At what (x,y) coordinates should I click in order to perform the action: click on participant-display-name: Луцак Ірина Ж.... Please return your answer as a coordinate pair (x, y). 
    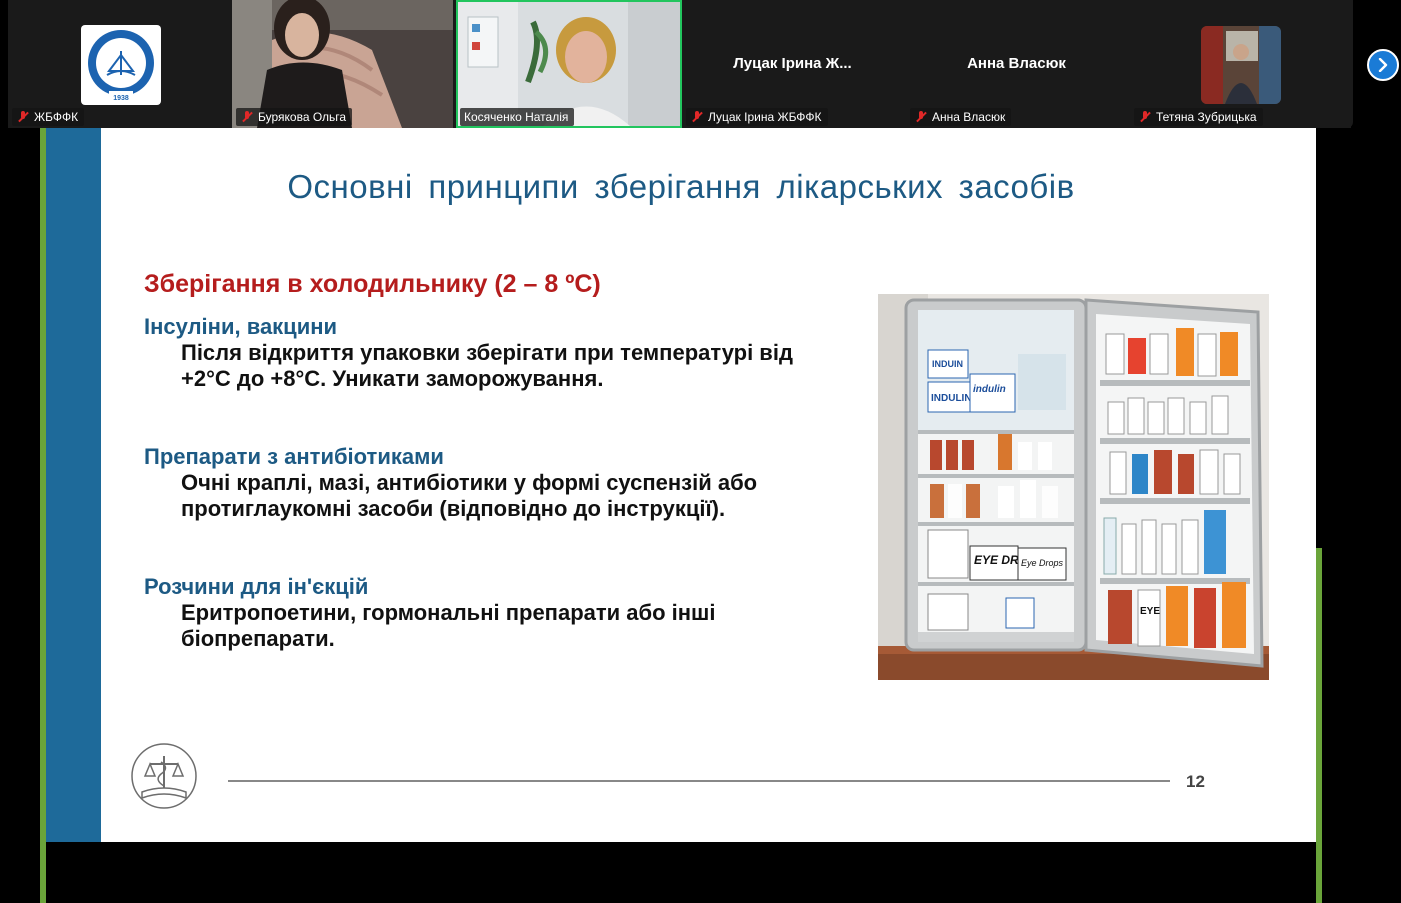
    Looking at the image, I should click on (792, 63).